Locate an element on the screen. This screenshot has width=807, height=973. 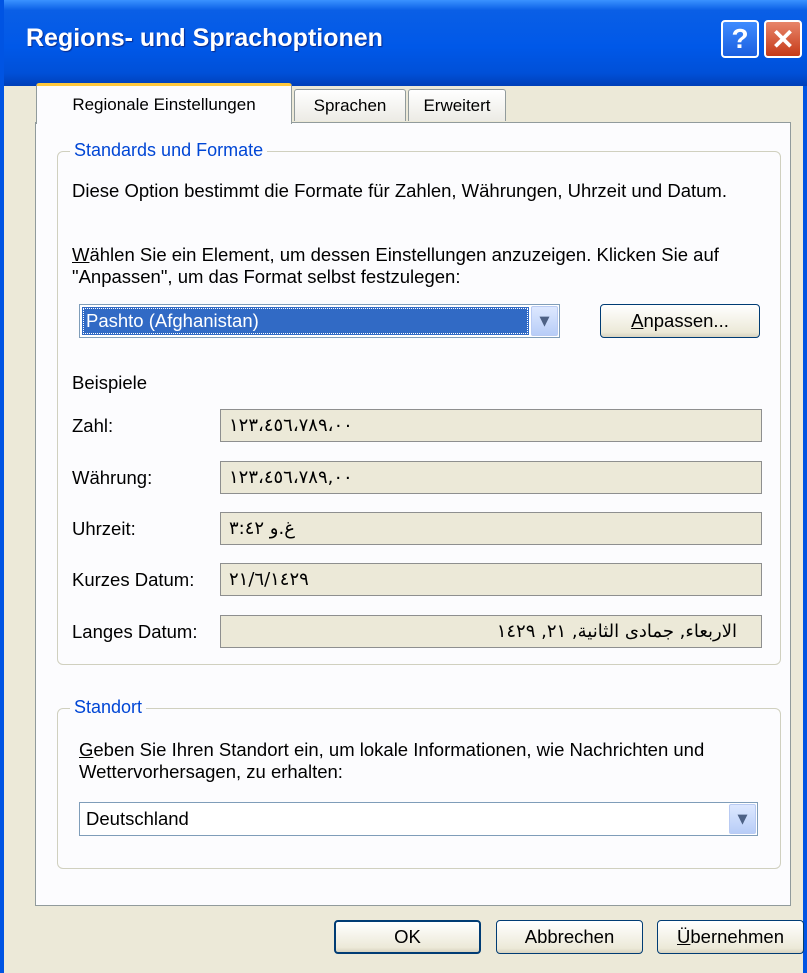
format-select: Pashto (Afghanistan) ▼ is located at coordinates (319, 321).